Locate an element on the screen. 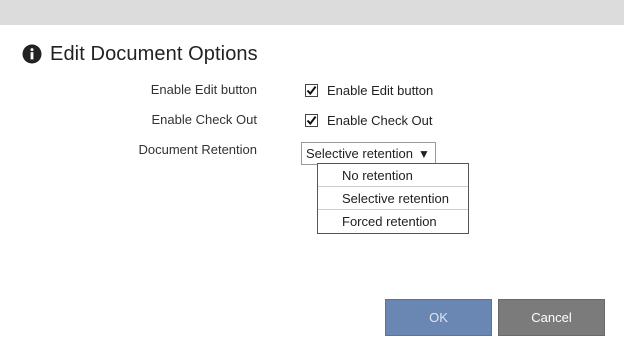  enable-check-out-option: Enable Check Out is located at coordinates (369, 120).